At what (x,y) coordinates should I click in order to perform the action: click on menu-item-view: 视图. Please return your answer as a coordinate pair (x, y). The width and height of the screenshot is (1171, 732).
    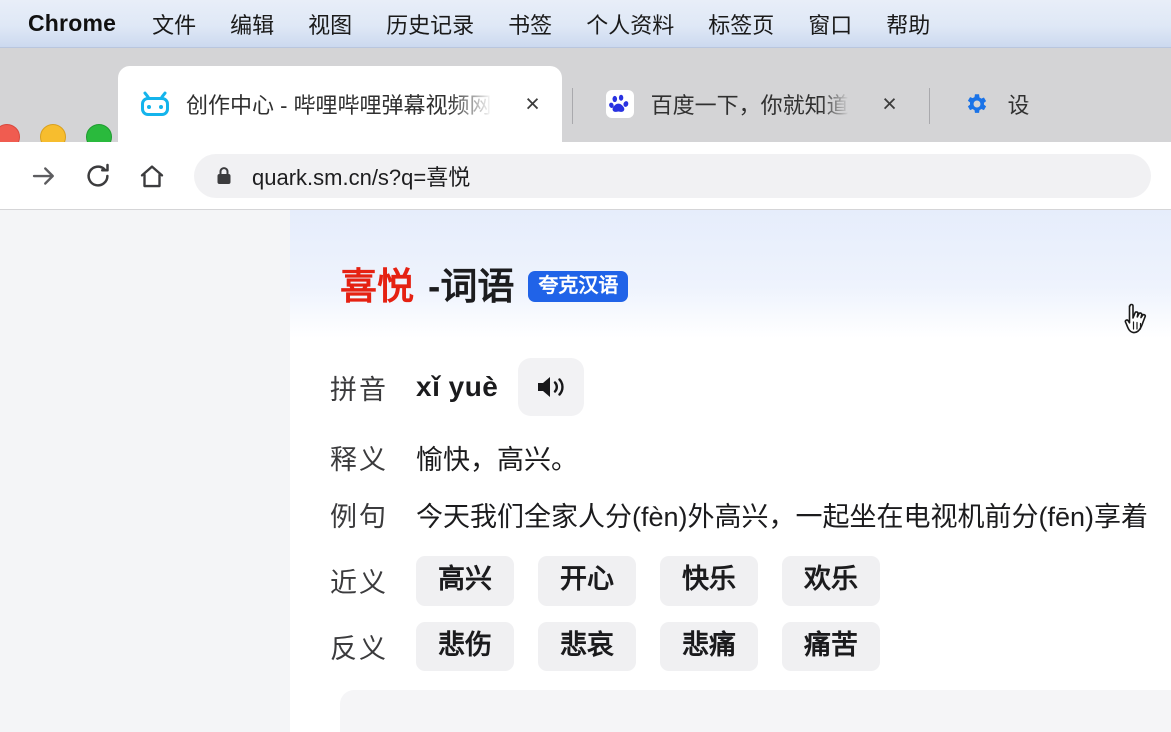
    Looking at the image, I should click on (330, 24).